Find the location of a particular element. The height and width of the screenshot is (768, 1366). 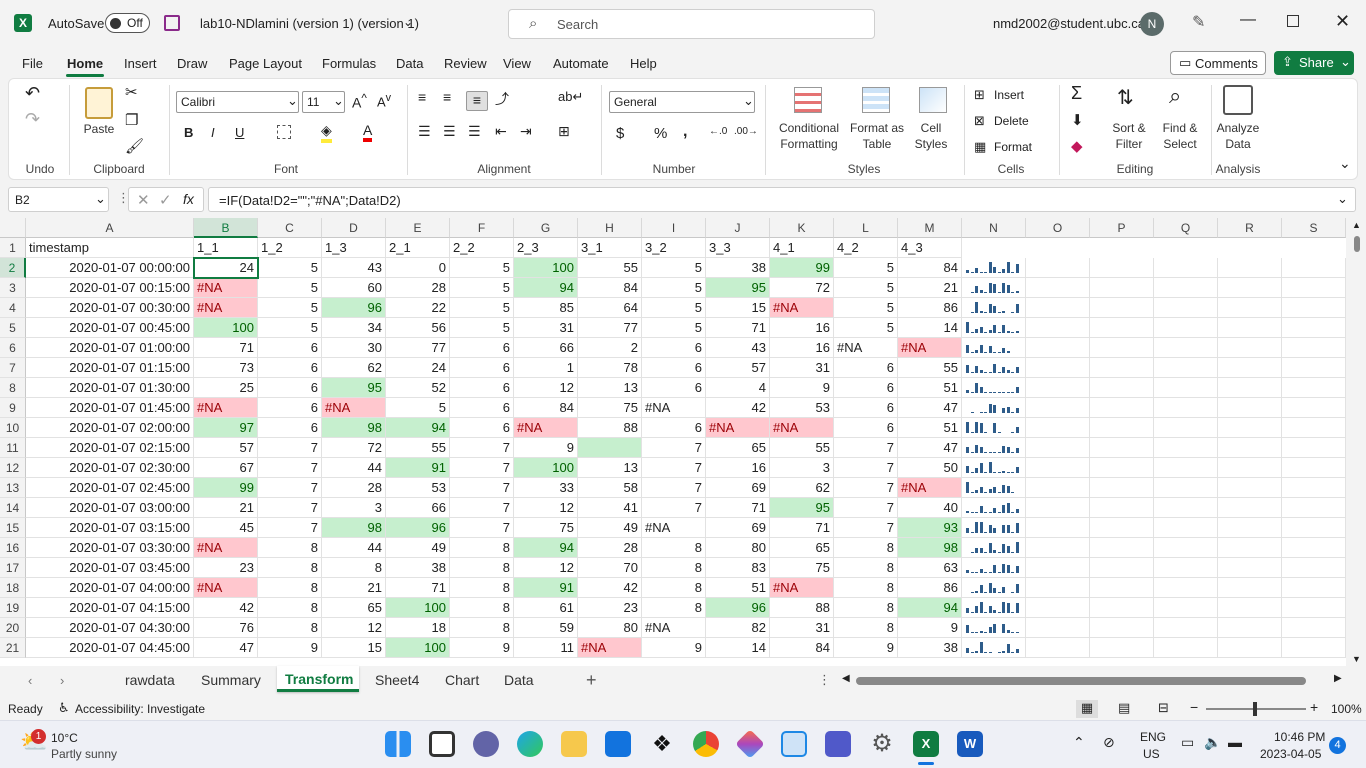

chevron-down-icon: ⌄ is located at coordinates (408, 22).